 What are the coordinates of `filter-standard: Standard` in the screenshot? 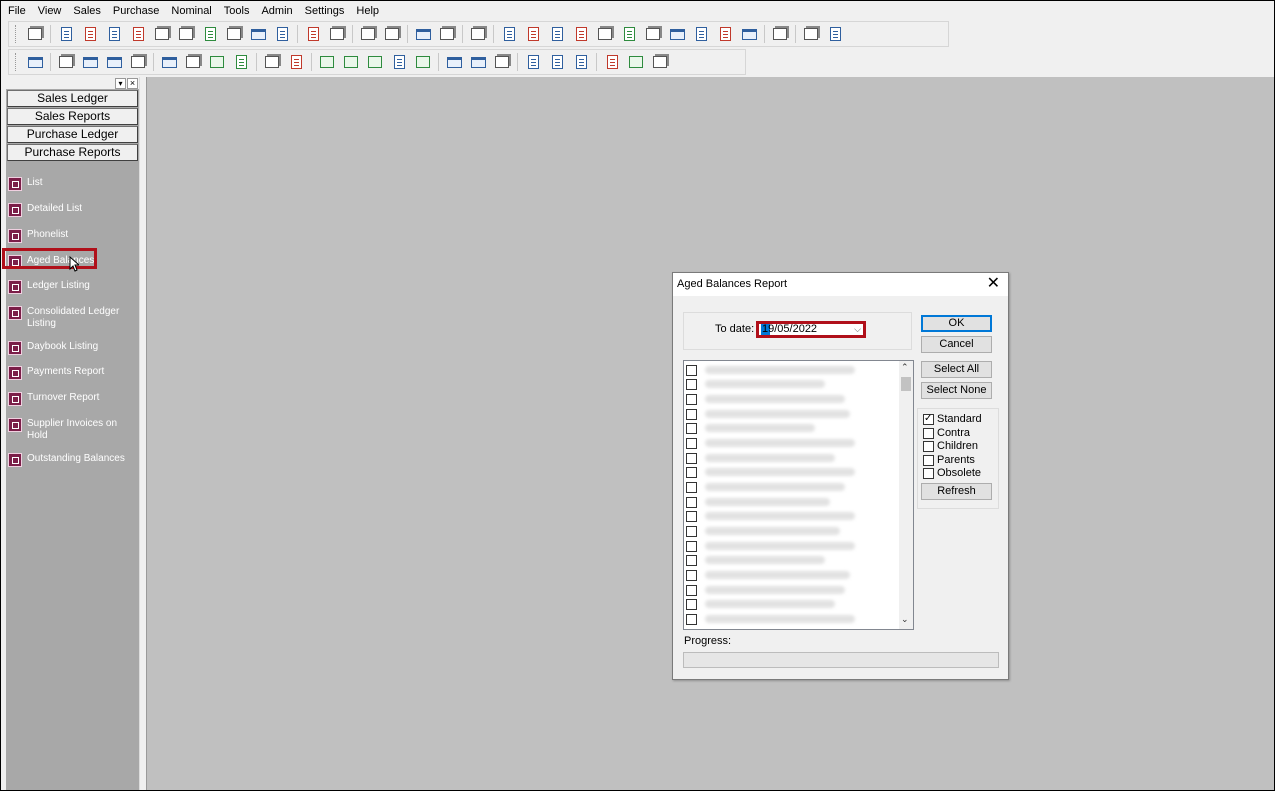 It's located at (952, 419).